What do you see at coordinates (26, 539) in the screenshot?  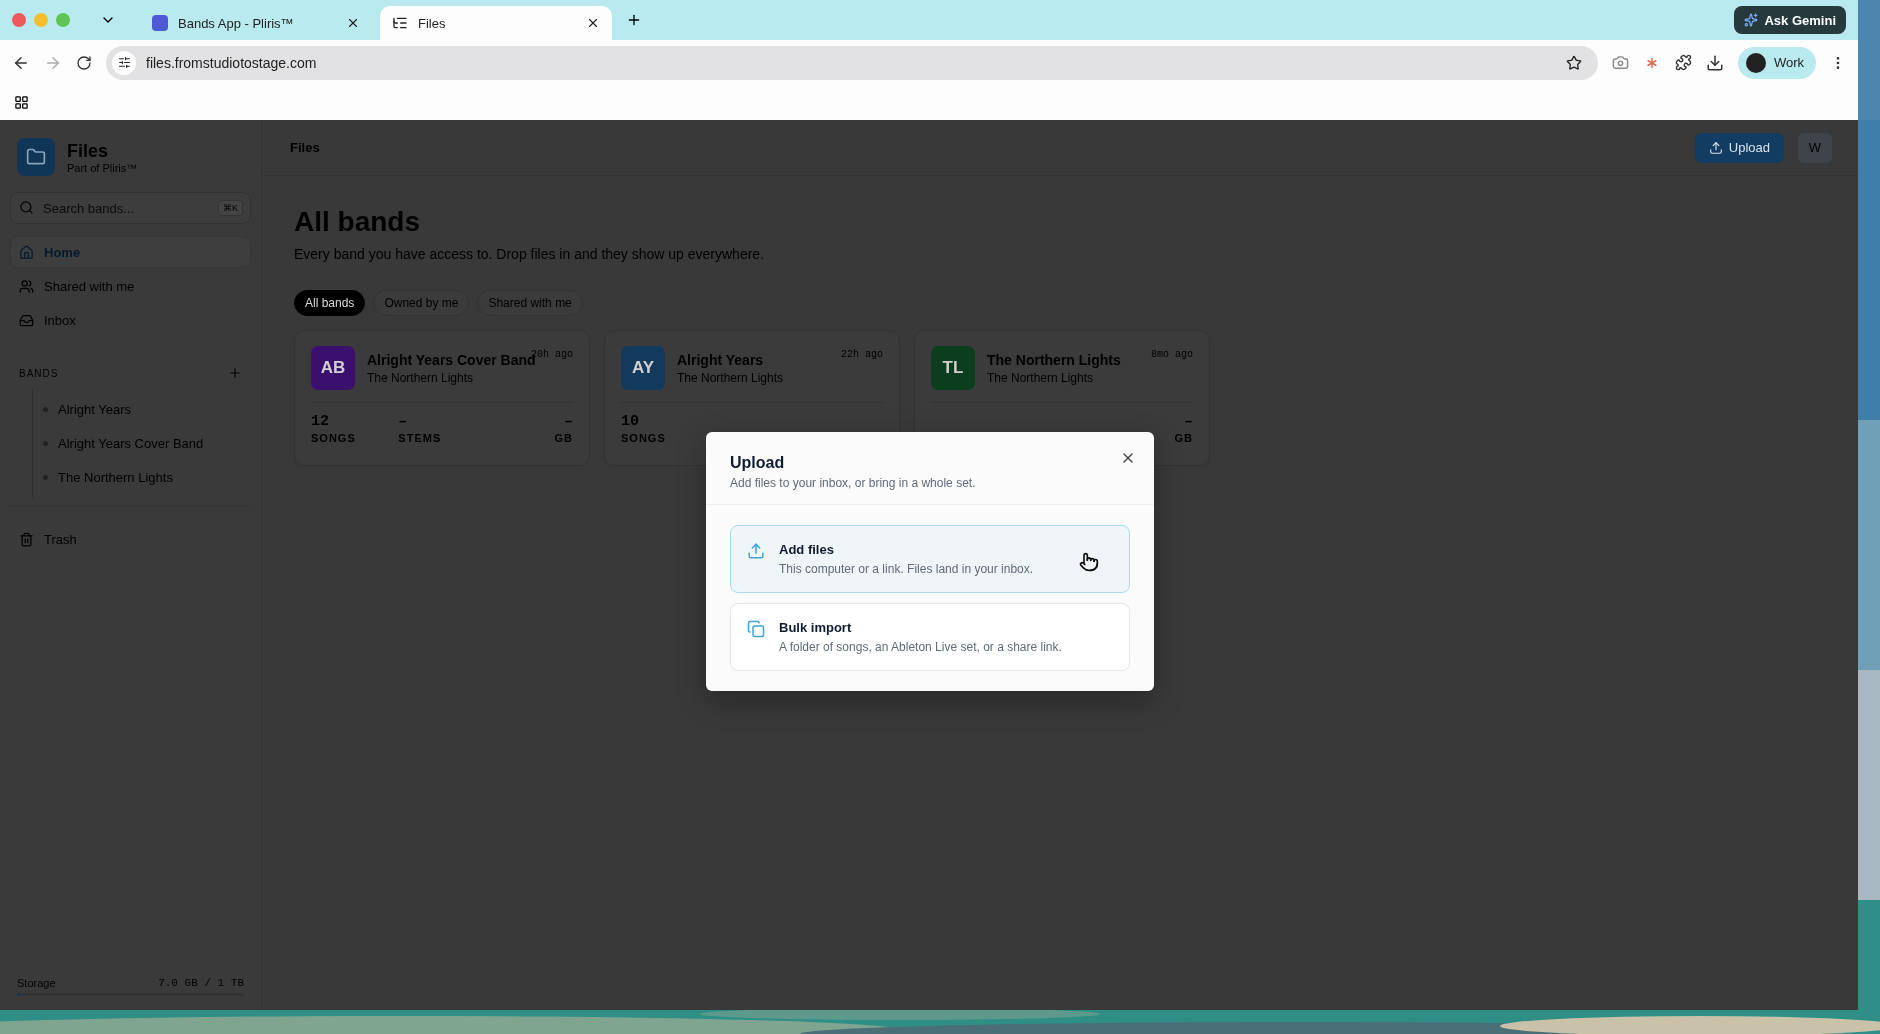 I see `trash-icon` at bounding box center [26, 539].